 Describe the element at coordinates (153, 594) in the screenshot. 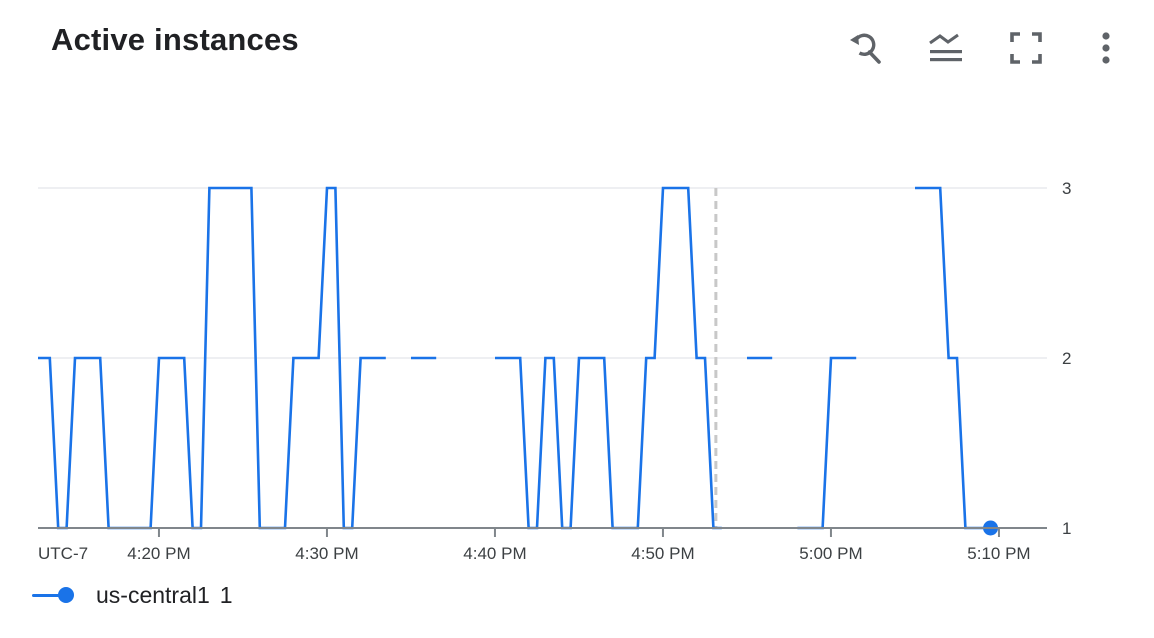

I see `legend-label: us-central1` at that location.